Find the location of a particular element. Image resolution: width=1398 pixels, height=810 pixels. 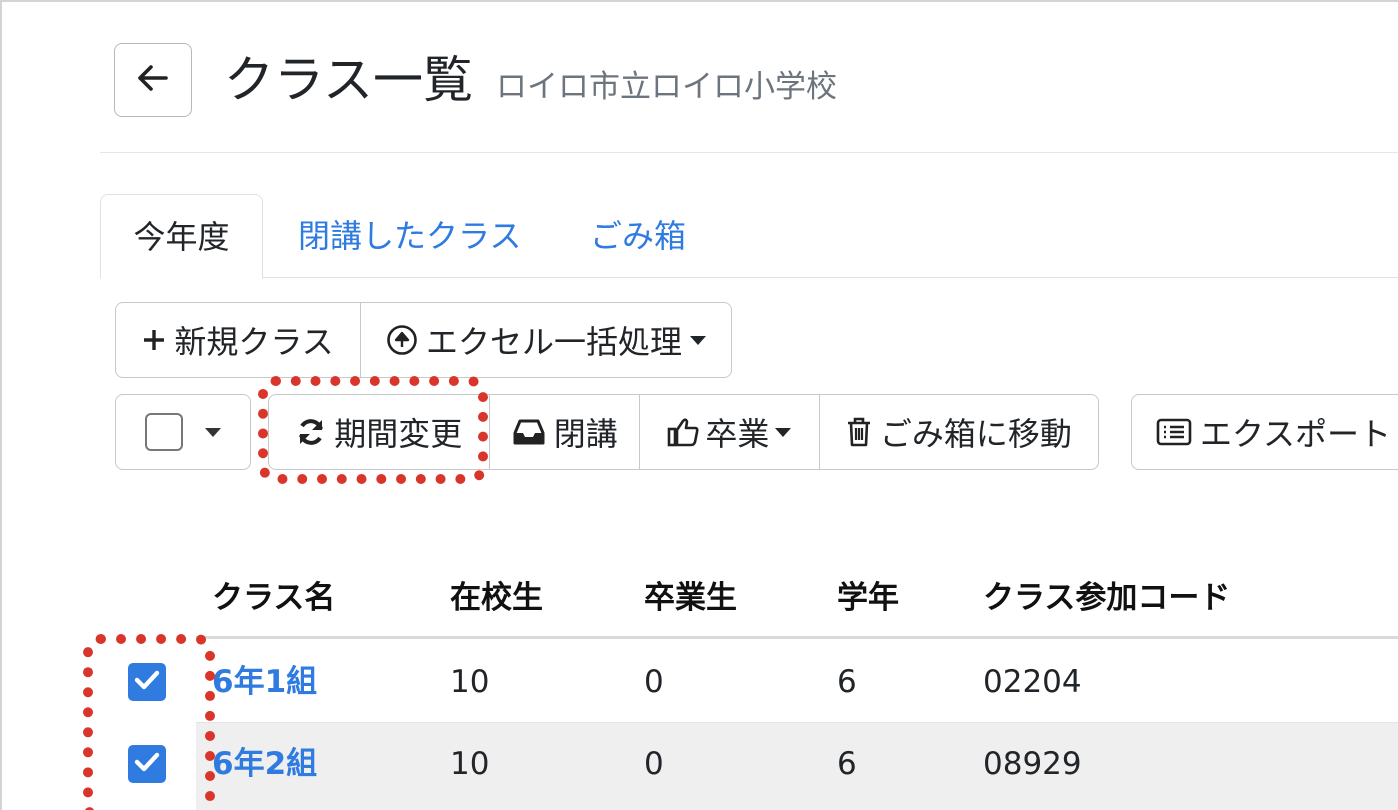

tab-trash: ごみ箱 is located at coordinates (638, 236).